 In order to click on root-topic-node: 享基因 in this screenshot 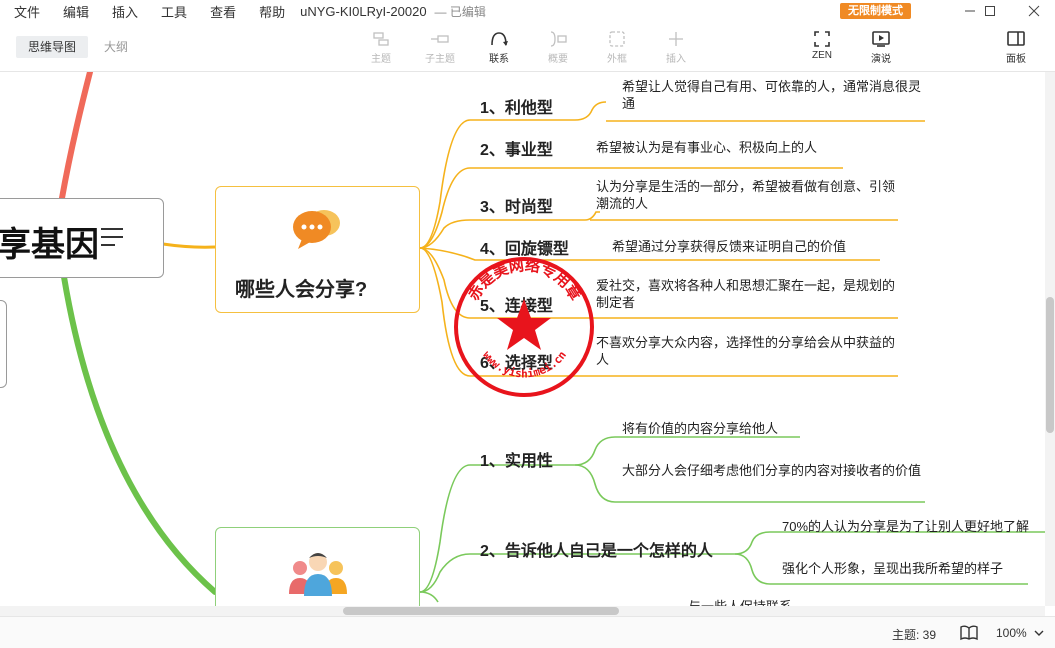, I will do `click(82, 238)`.